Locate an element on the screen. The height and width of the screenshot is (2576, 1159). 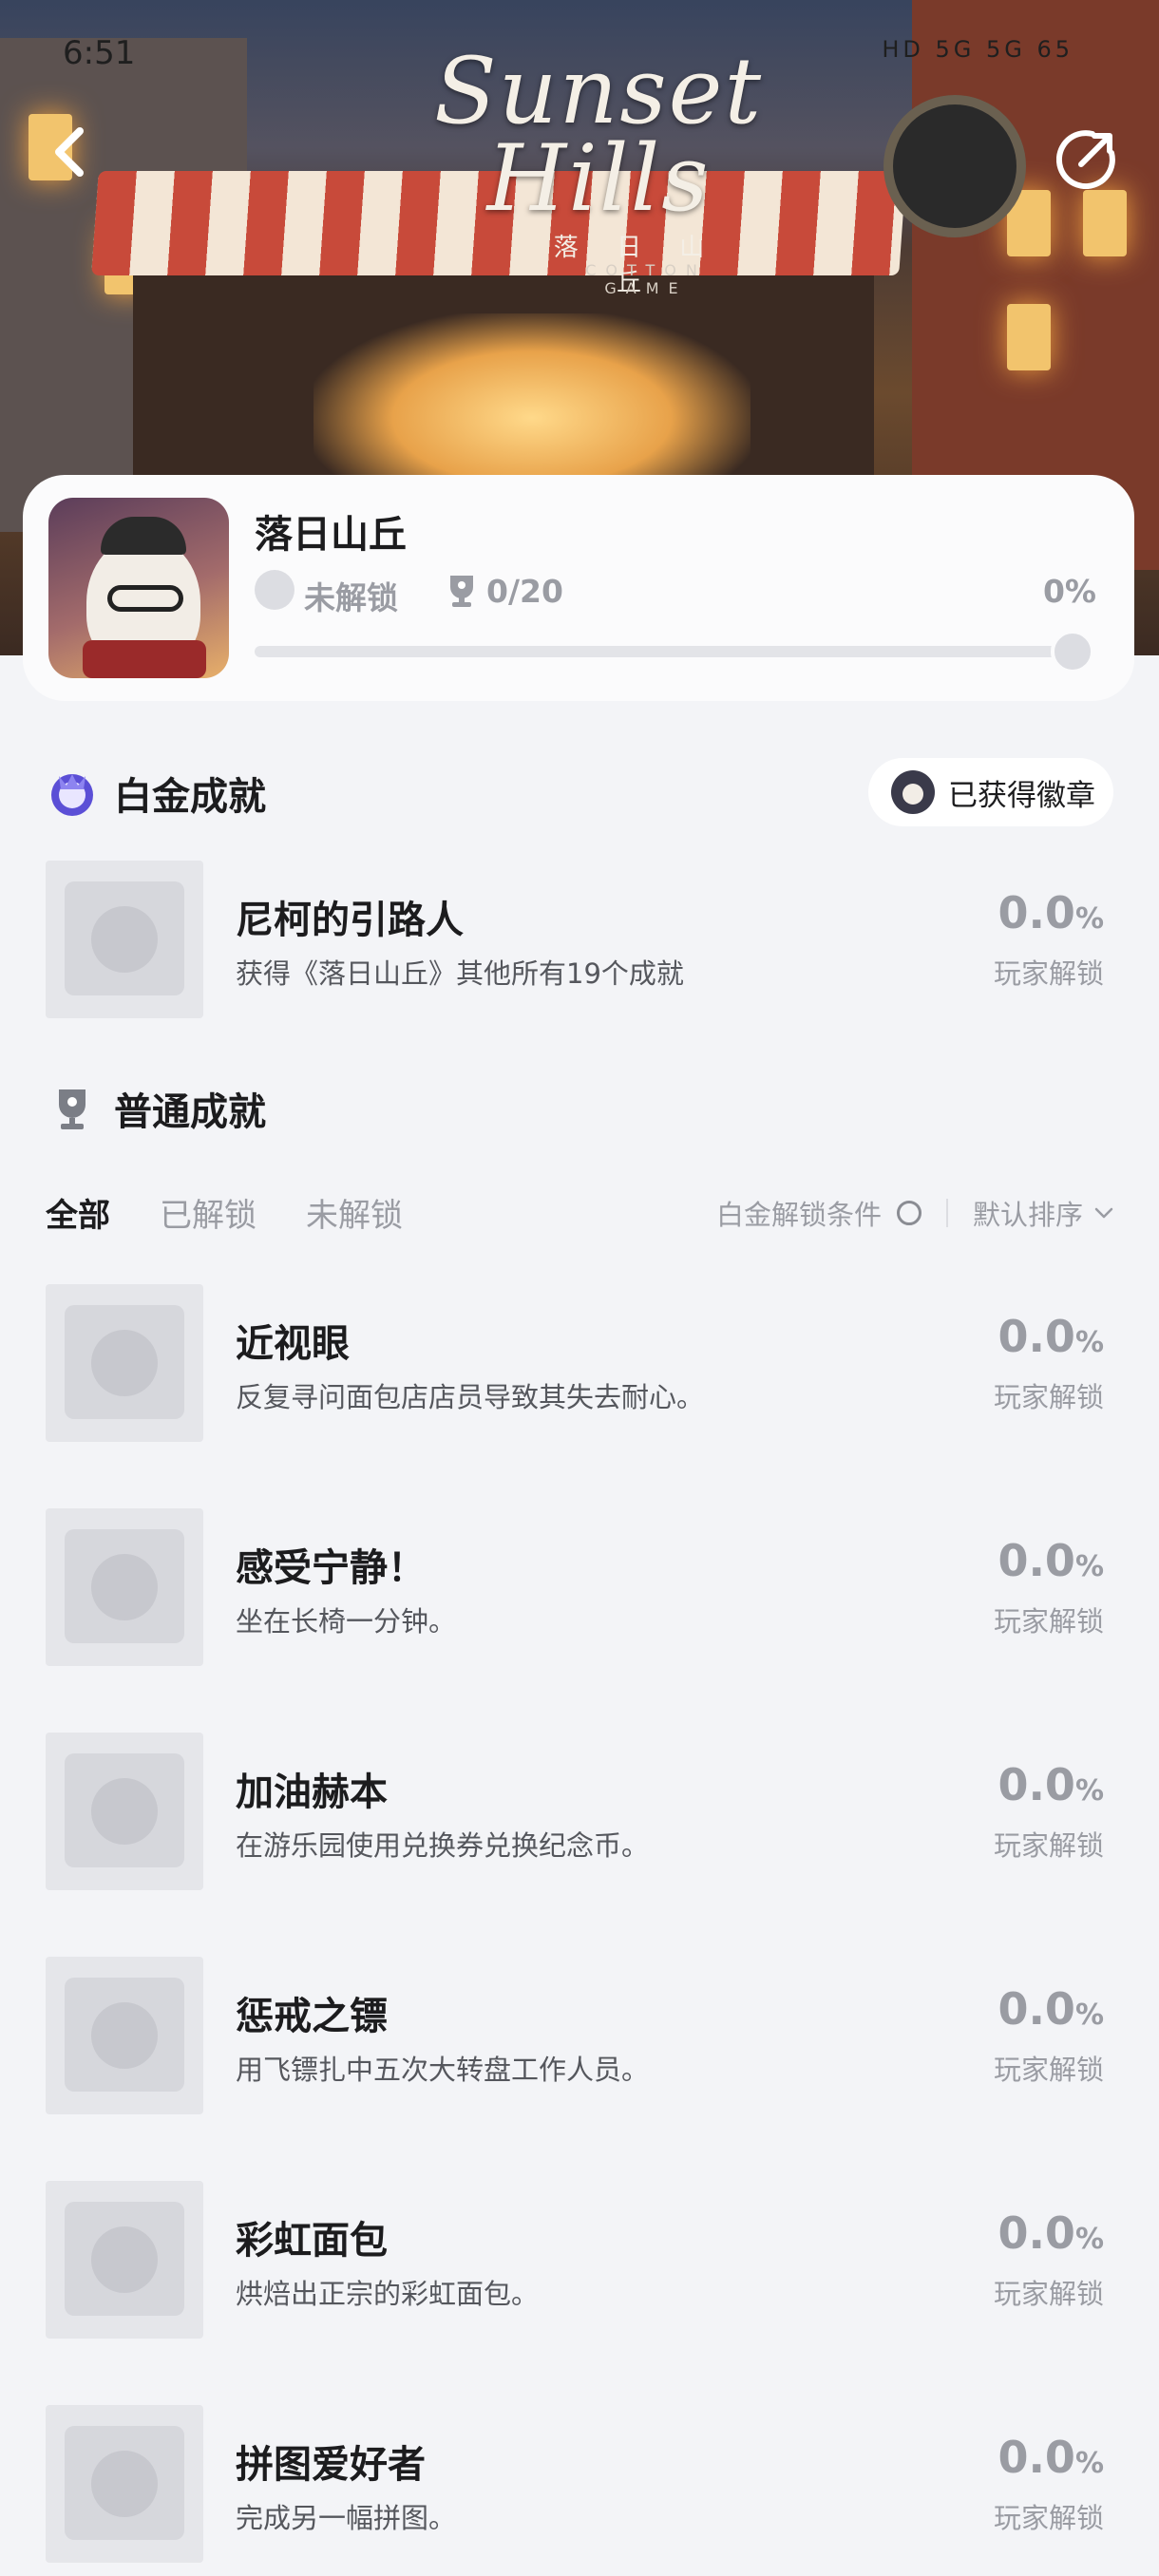
completion-percent: 0% is located at coordinates (1069, 591).